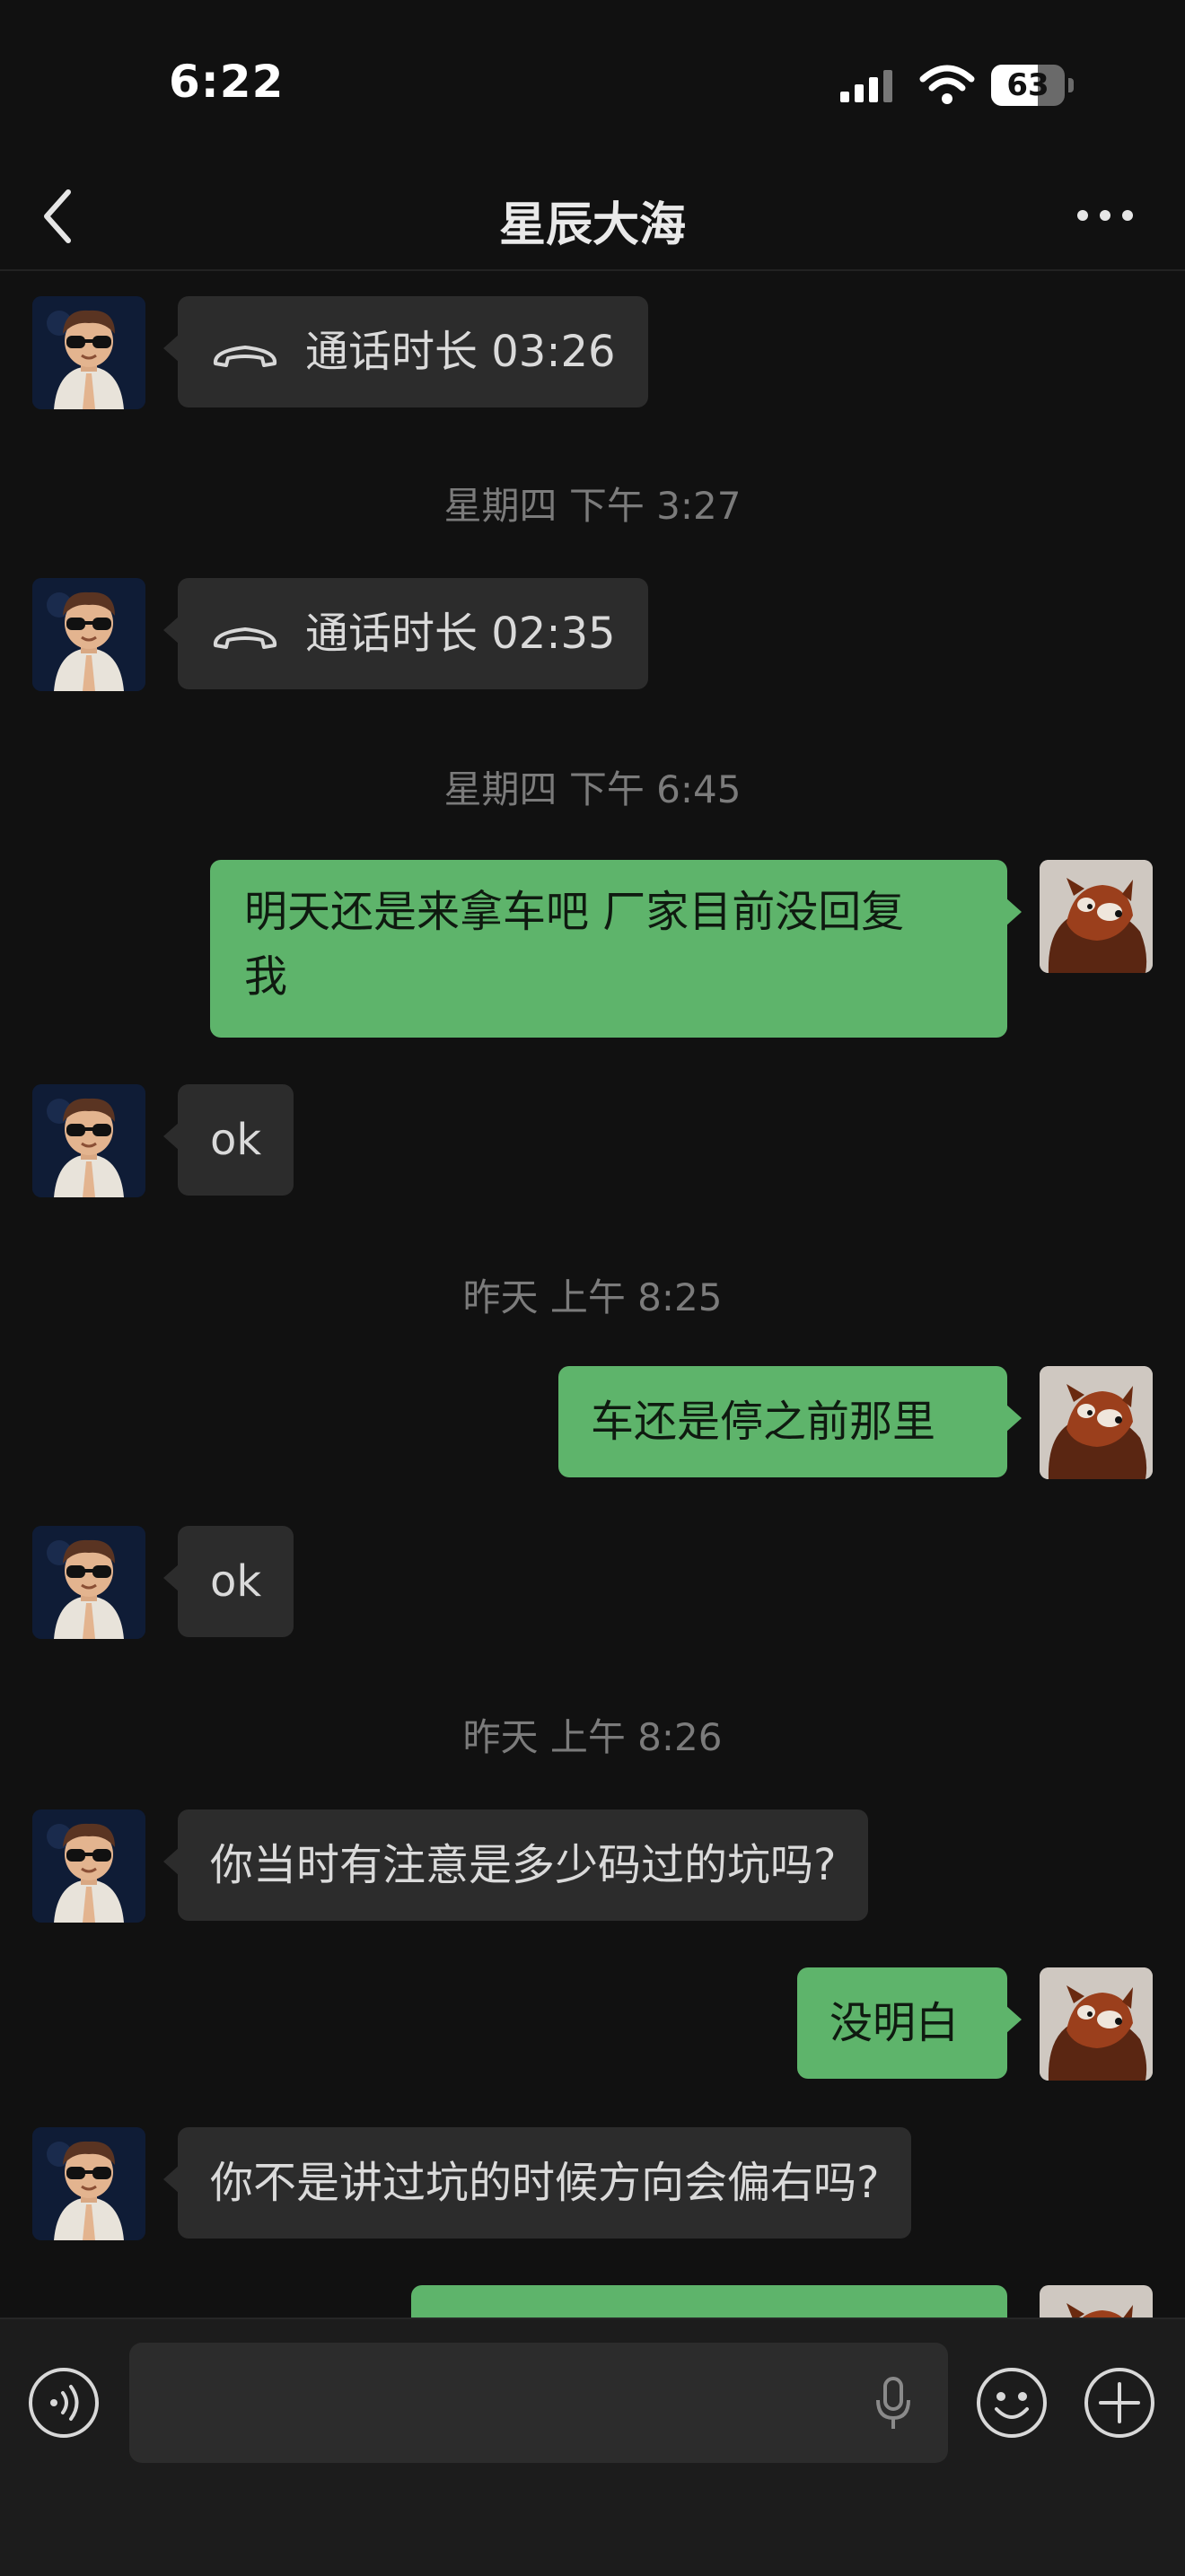 Image resolution: width=1185 pixels, height=2576 pixels. What do you see at coordinates (592, 225) in the screenshot?
I see `chat-title: 星辰大海` at bounding box center [592, 225].